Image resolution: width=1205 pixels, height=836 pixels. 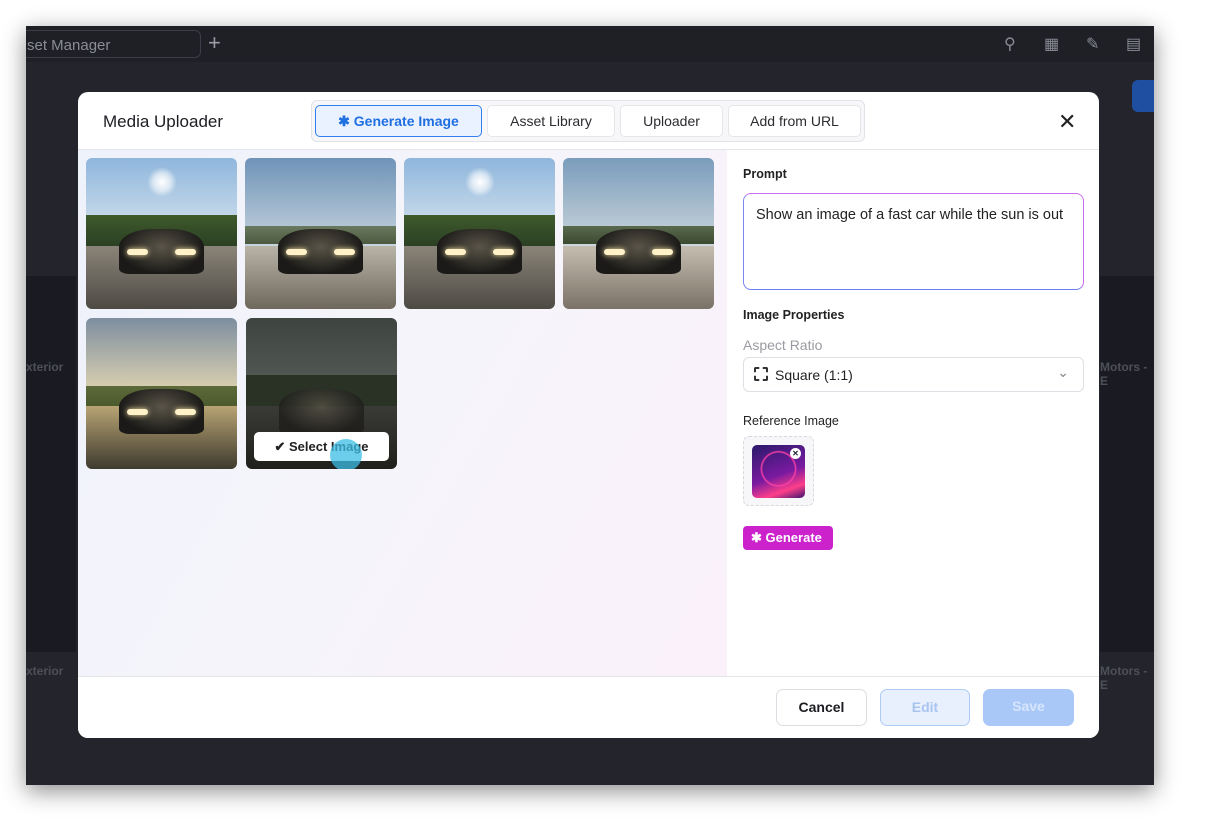 What do you see at coordinates (821, 707) in the screenshot?
I see `cancel-button: Cancel` at bounding box center [821, 707].